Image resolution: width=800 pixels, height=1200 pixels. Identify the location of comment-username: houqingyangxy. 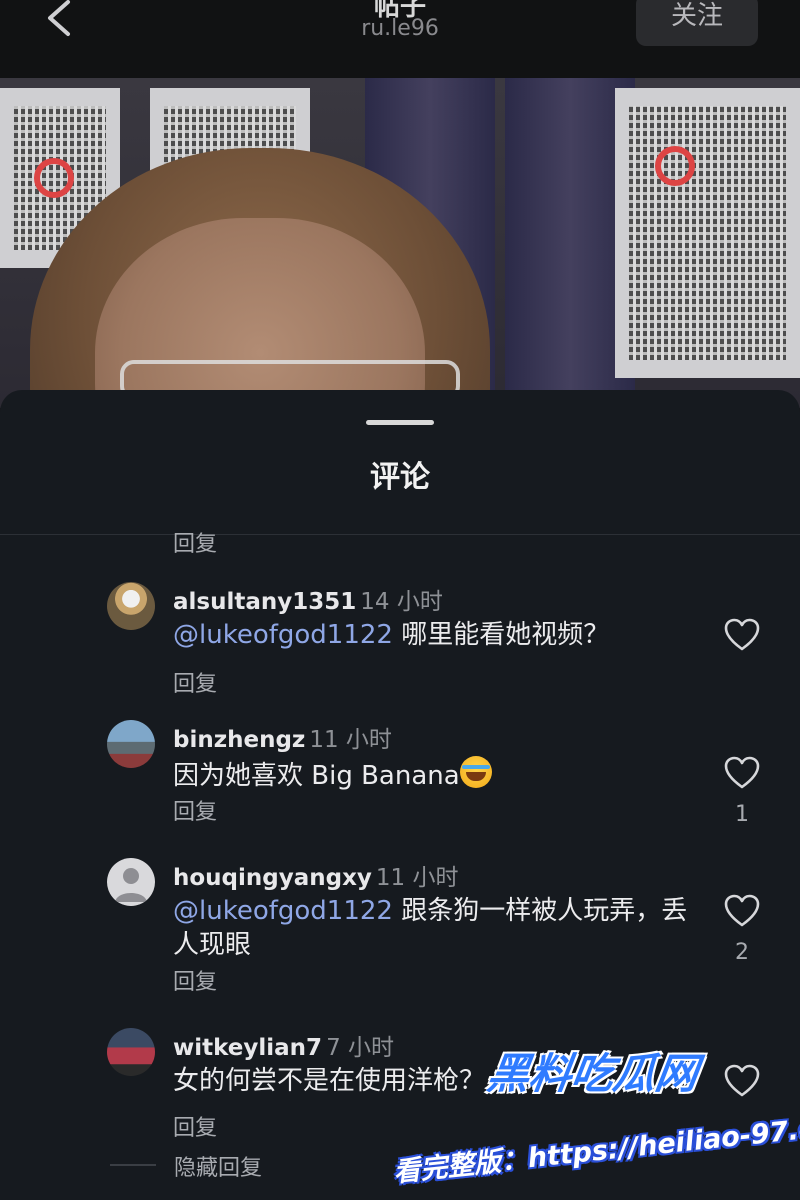
(272, 878).